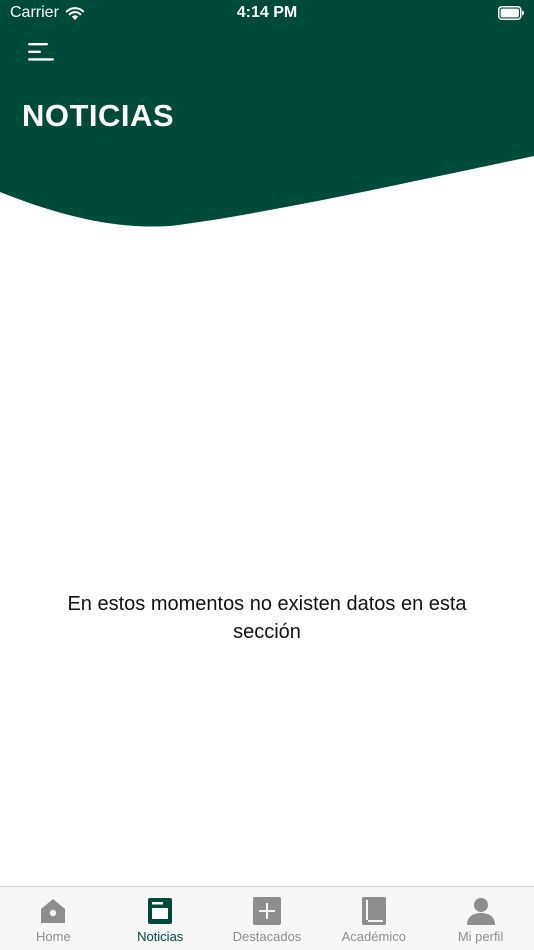 Image resolution: width=534 pixels, height=950 pixels. What do you see at coordinates (53, 911) in the screenshot?
I see `home-icon` at bounding box center [53, 911].